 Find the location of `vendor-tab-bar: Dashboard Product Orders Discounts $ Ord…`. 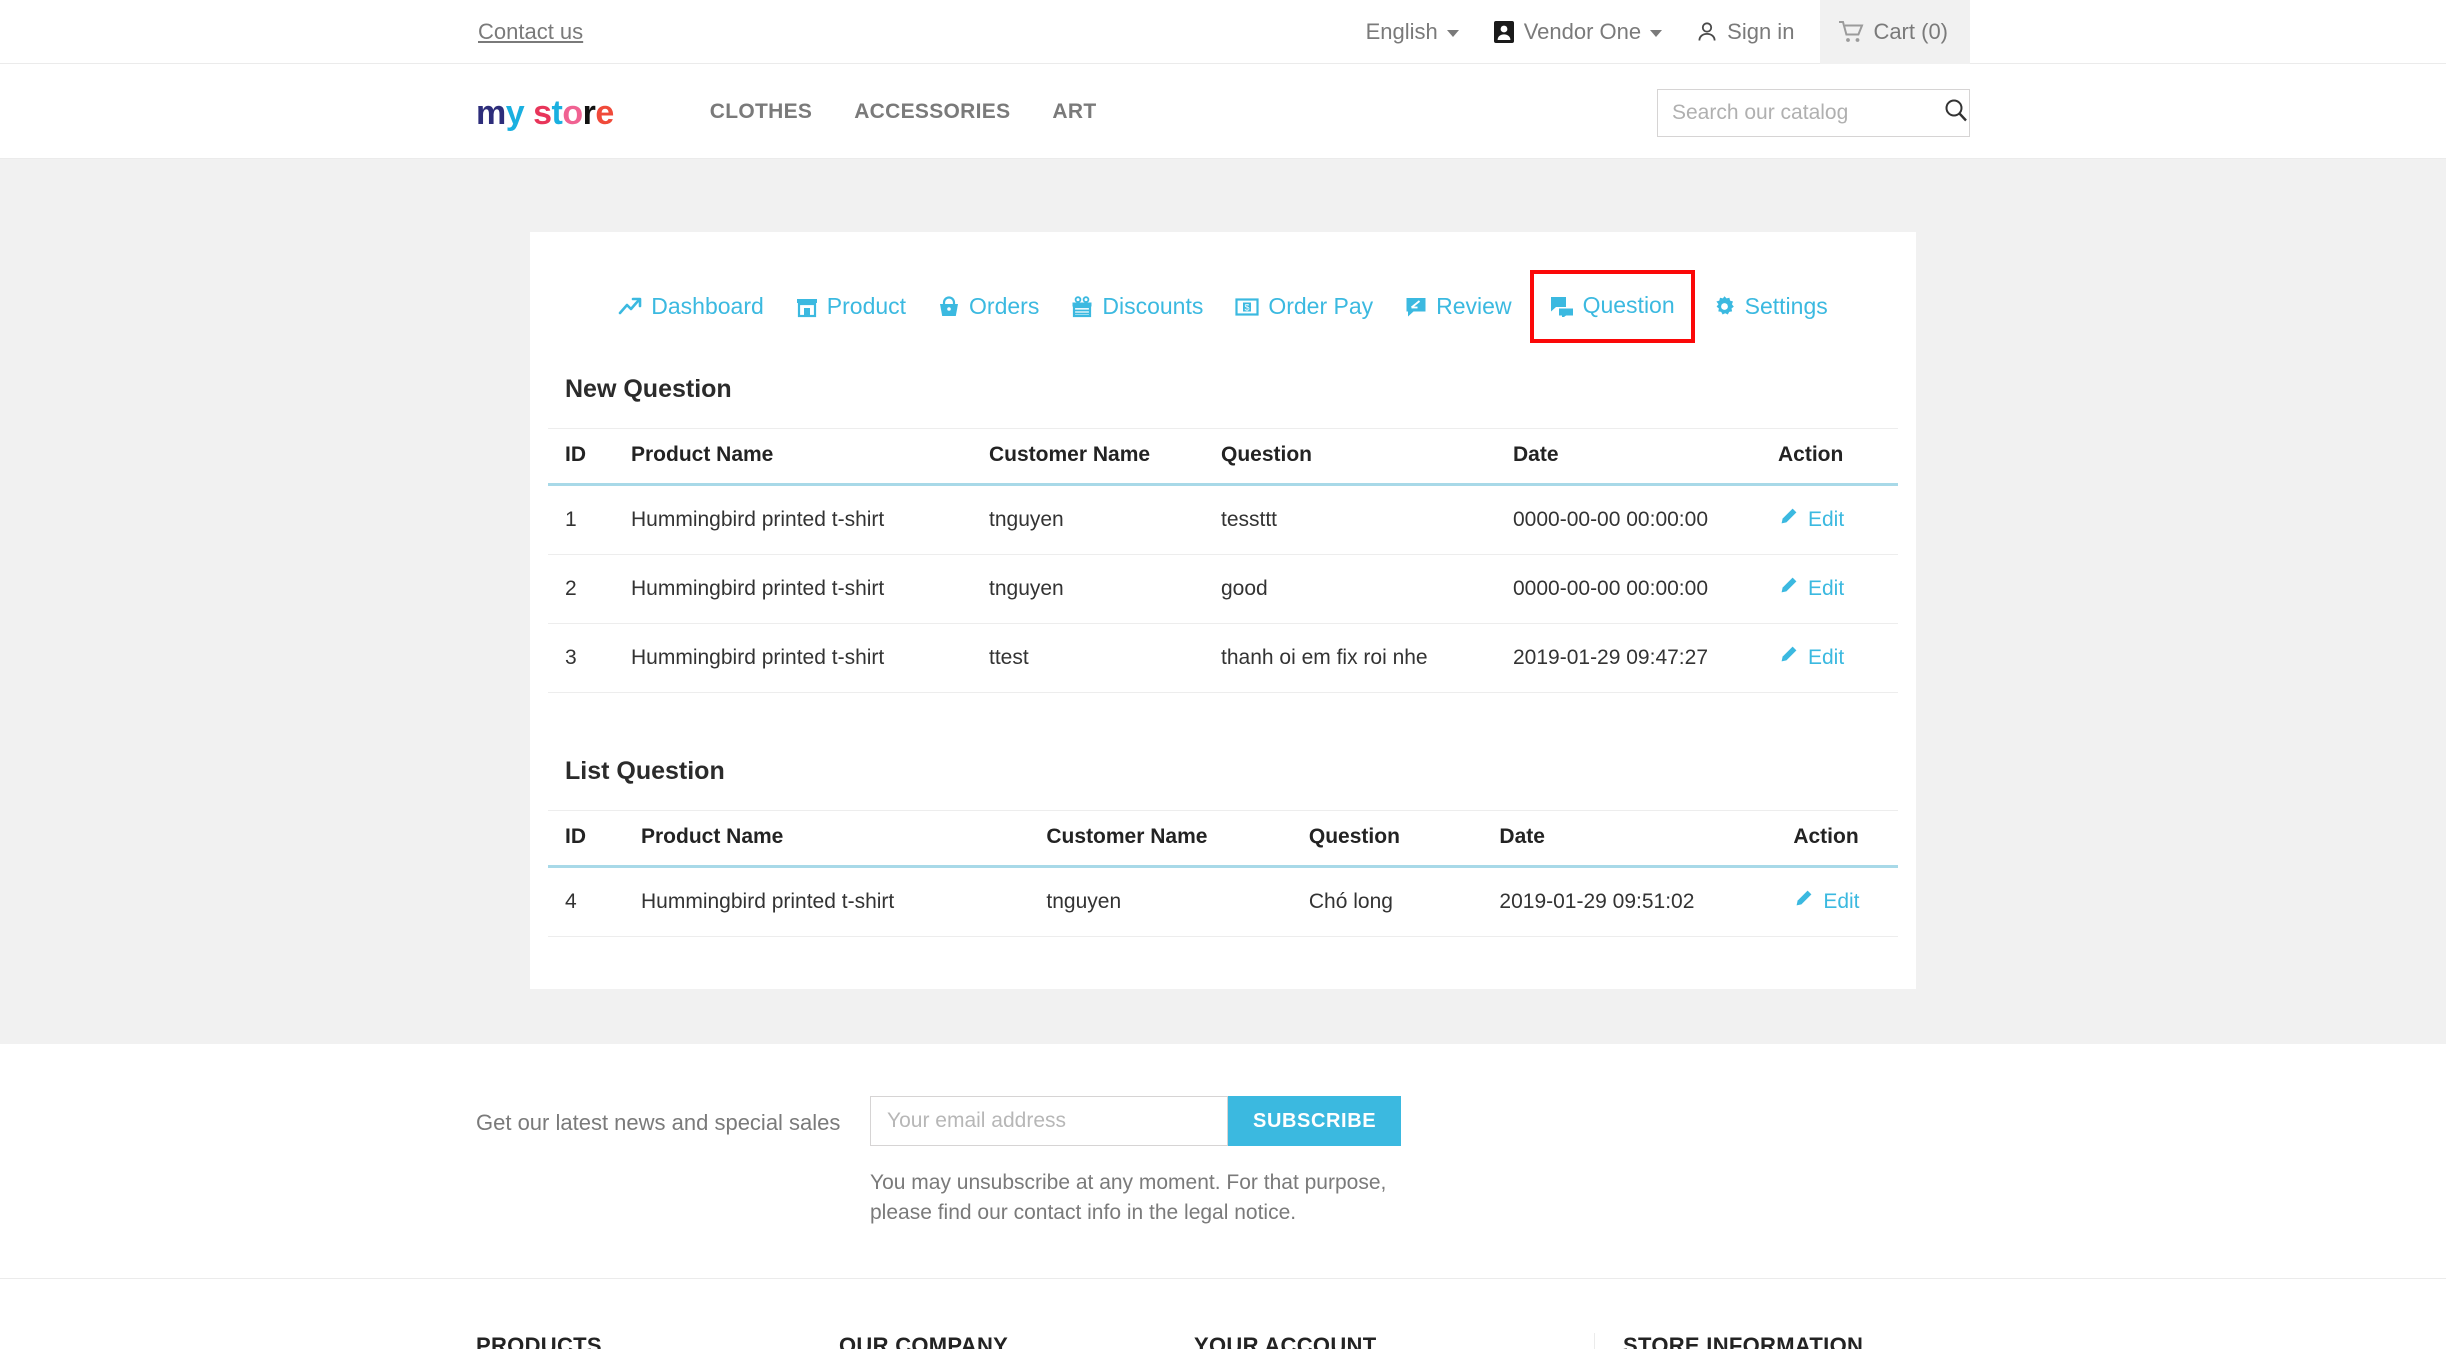

vendor-tab-bar: Dashboard Product Orders Discounts $ Ord… is located at coordinates (1223, 292).